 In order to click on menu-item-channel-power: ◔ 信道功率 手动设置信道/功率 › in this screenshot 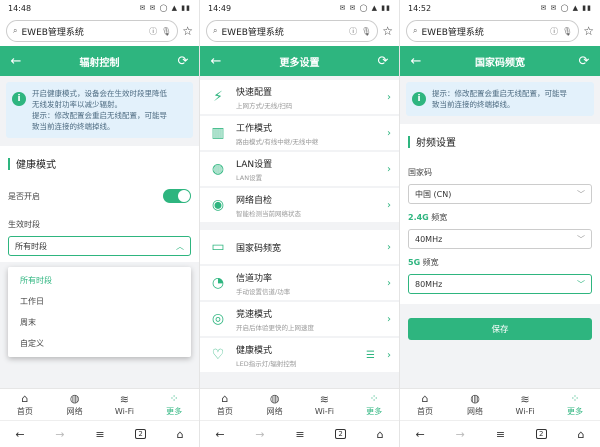, I will do `click(299, 283)`.